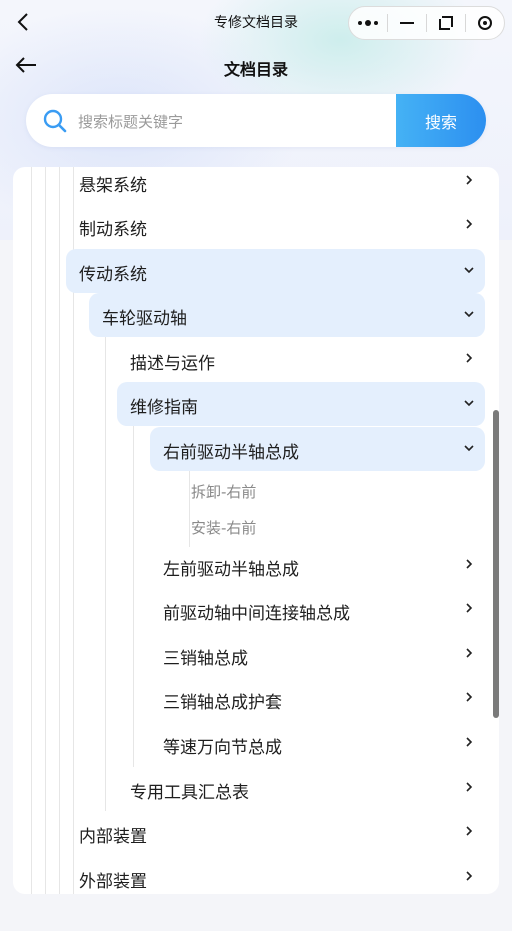 This screenshot has height=931, width=512. What do you see at coordinates (256, 833) in the screenshot?
I see `tree-node: 内部装置` at bounding box center [256, 833].